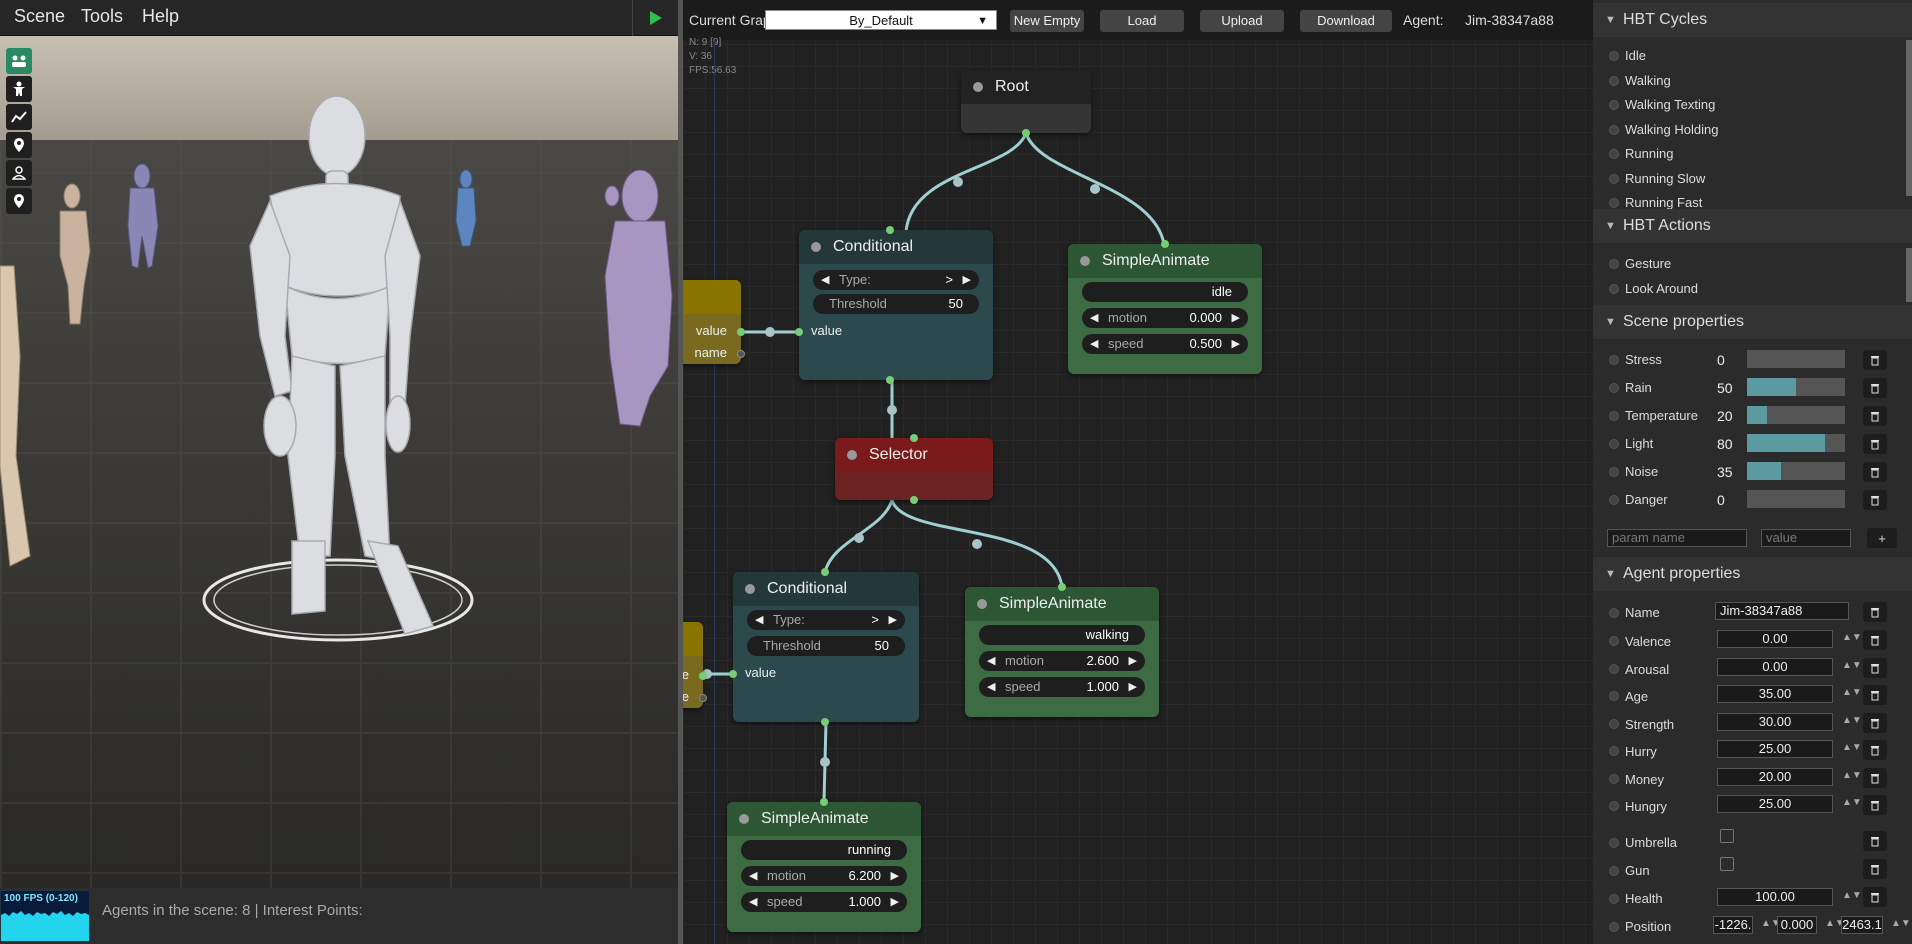  What do you see at coordinates (1062, 661) in the screenshot?
I see `motion-slider: ◀ motion 2.600 ▶` at bounding box center [1062, 661].